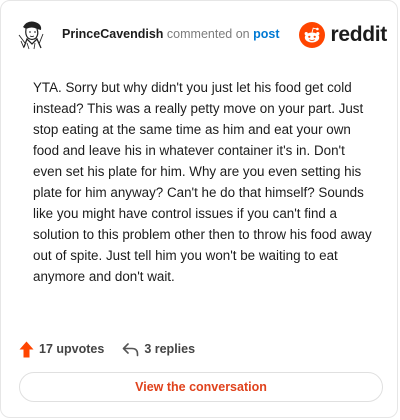 The width and height of the screenshot is (400, 420). What do you see at coordinates (201, 387) in the screenshot?
I see `view-conversation-button: View the conversation` at bounding box center [201, 387].